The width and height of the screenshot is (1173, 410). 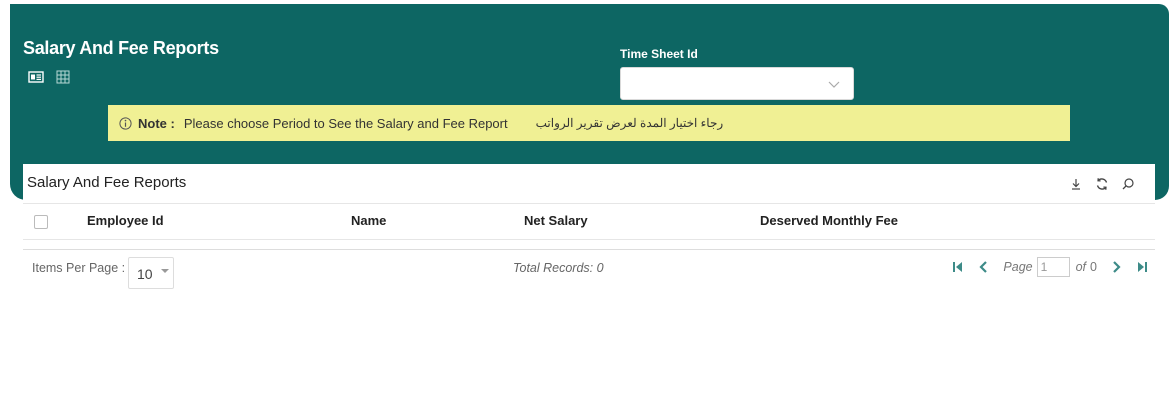 I want to click on view-toggle, so click(x=50, y=77).